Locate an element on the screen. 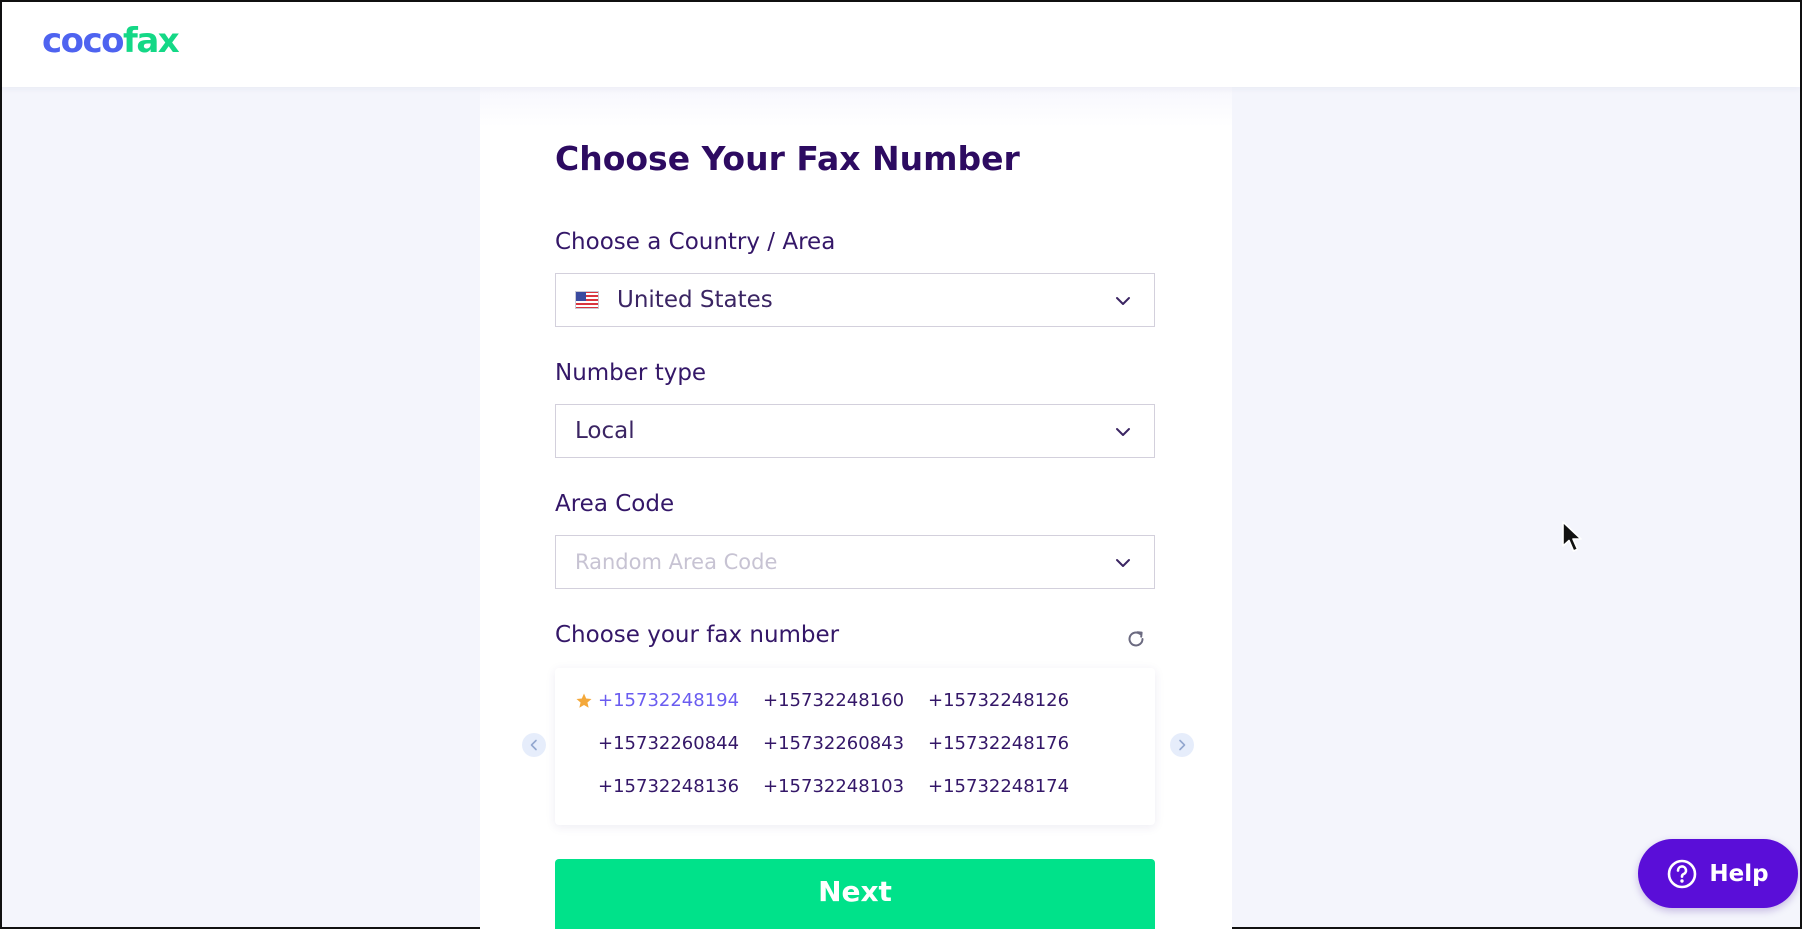  fax-number-option: +15732248176 is located at coordinates (998, 743).